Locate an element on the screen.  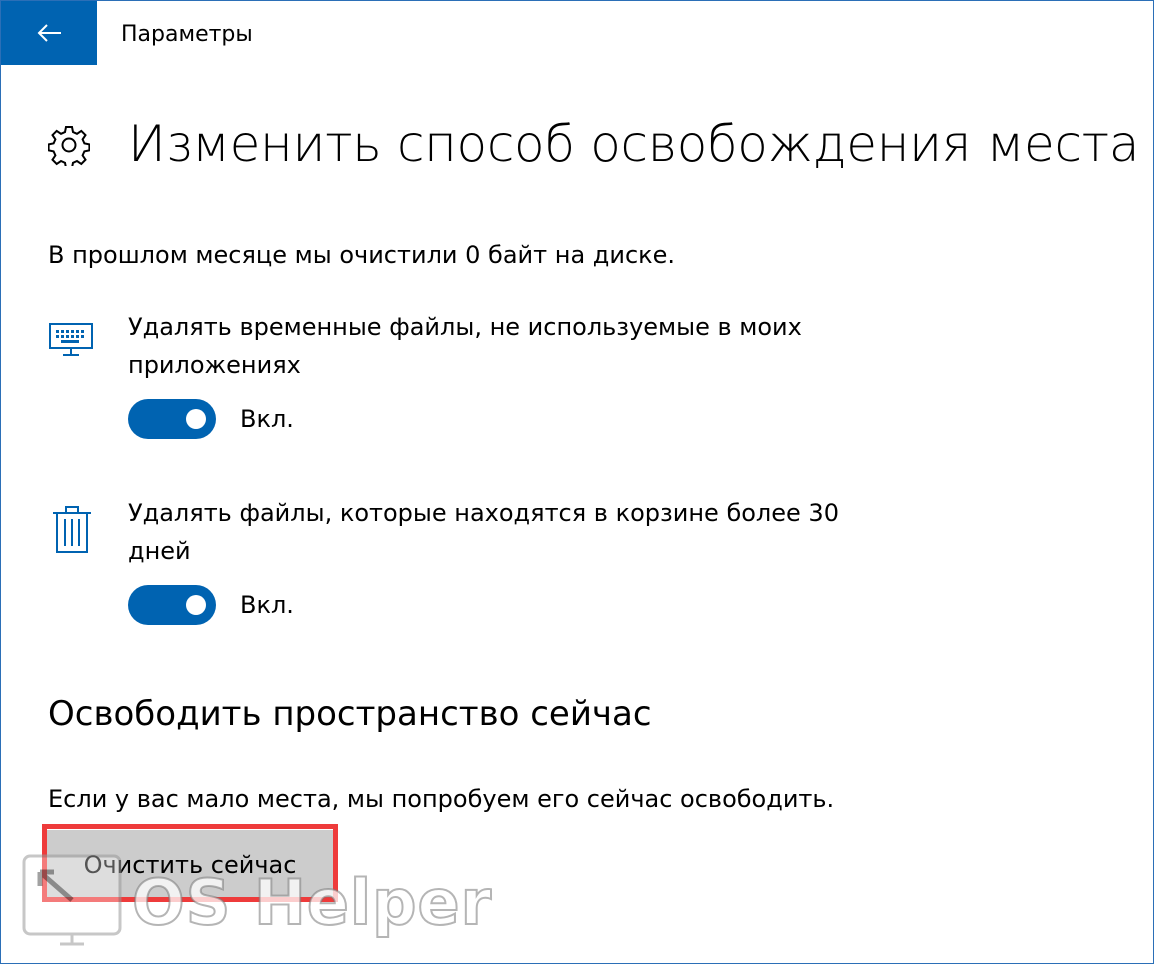
trash-icon is located at coordinates (72, 529).